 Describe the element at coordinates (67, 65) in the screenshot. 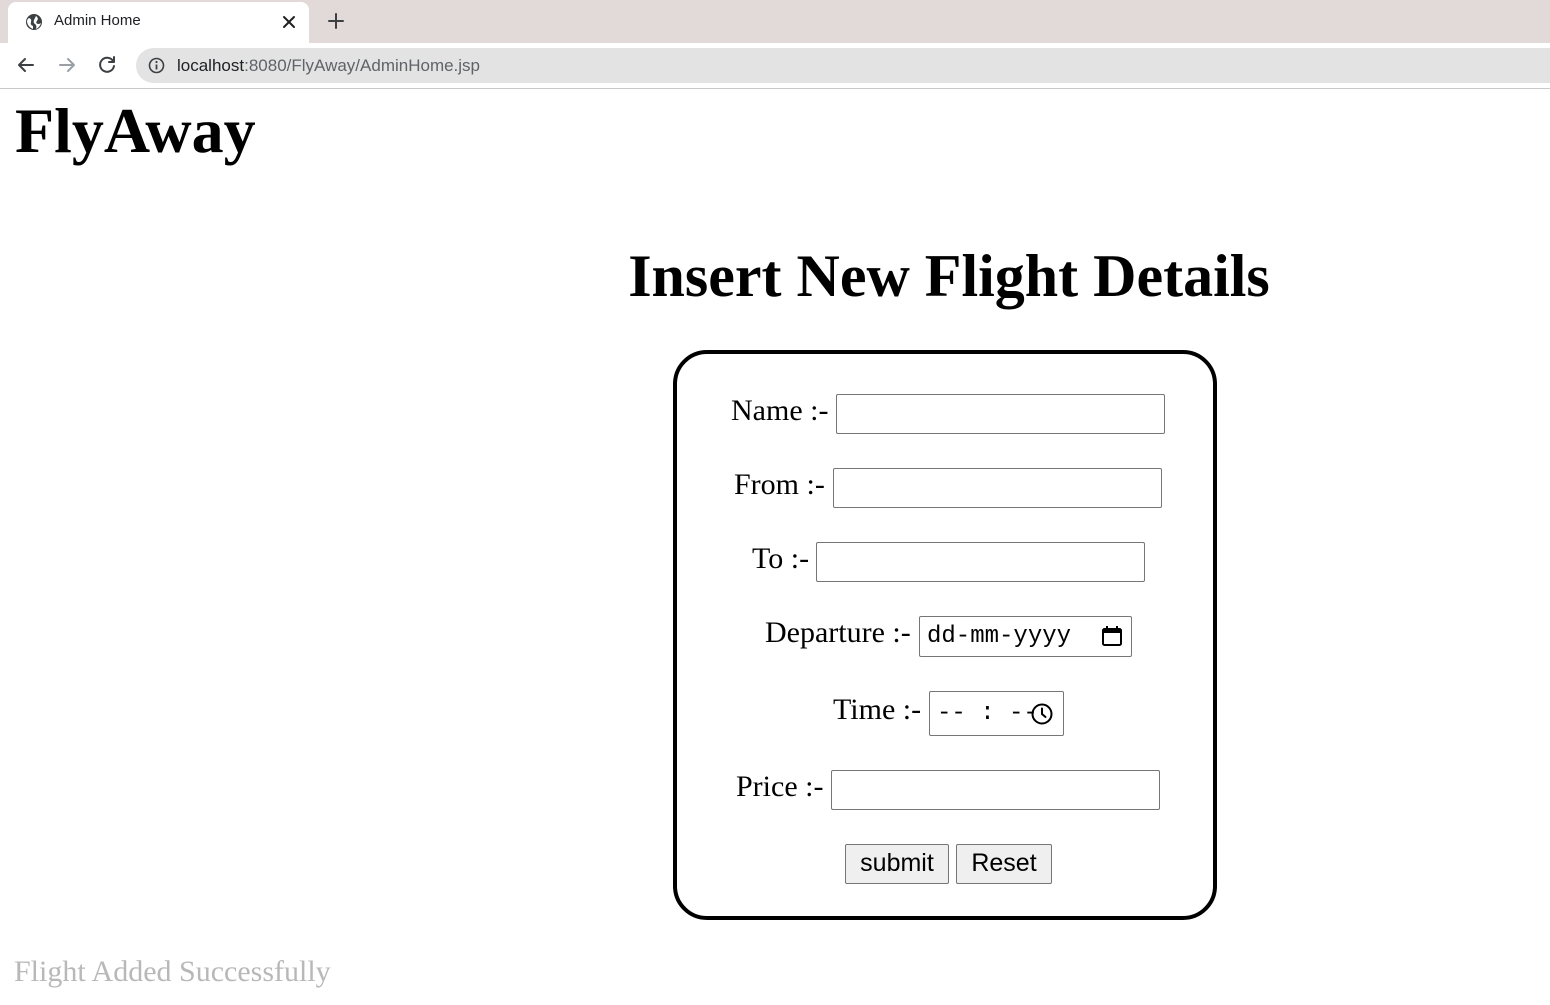

I see `arrow-right-icon` at that location.